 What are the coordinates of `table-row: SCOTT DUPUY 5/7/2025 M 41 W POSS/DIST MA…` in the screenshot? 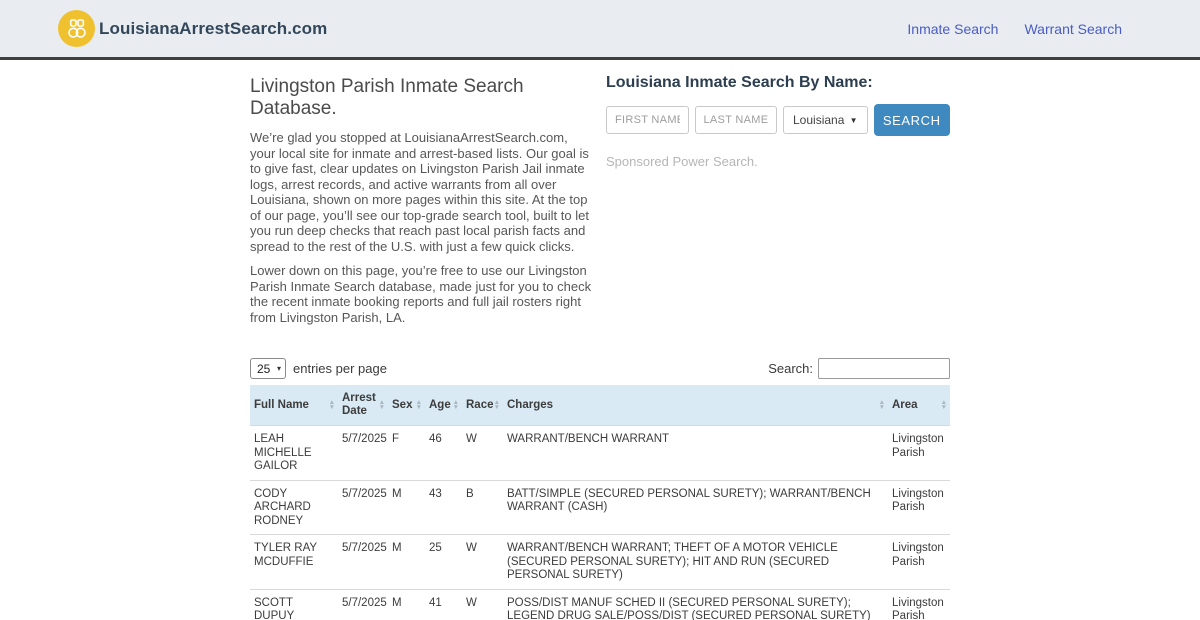 It's located at (600, 604).